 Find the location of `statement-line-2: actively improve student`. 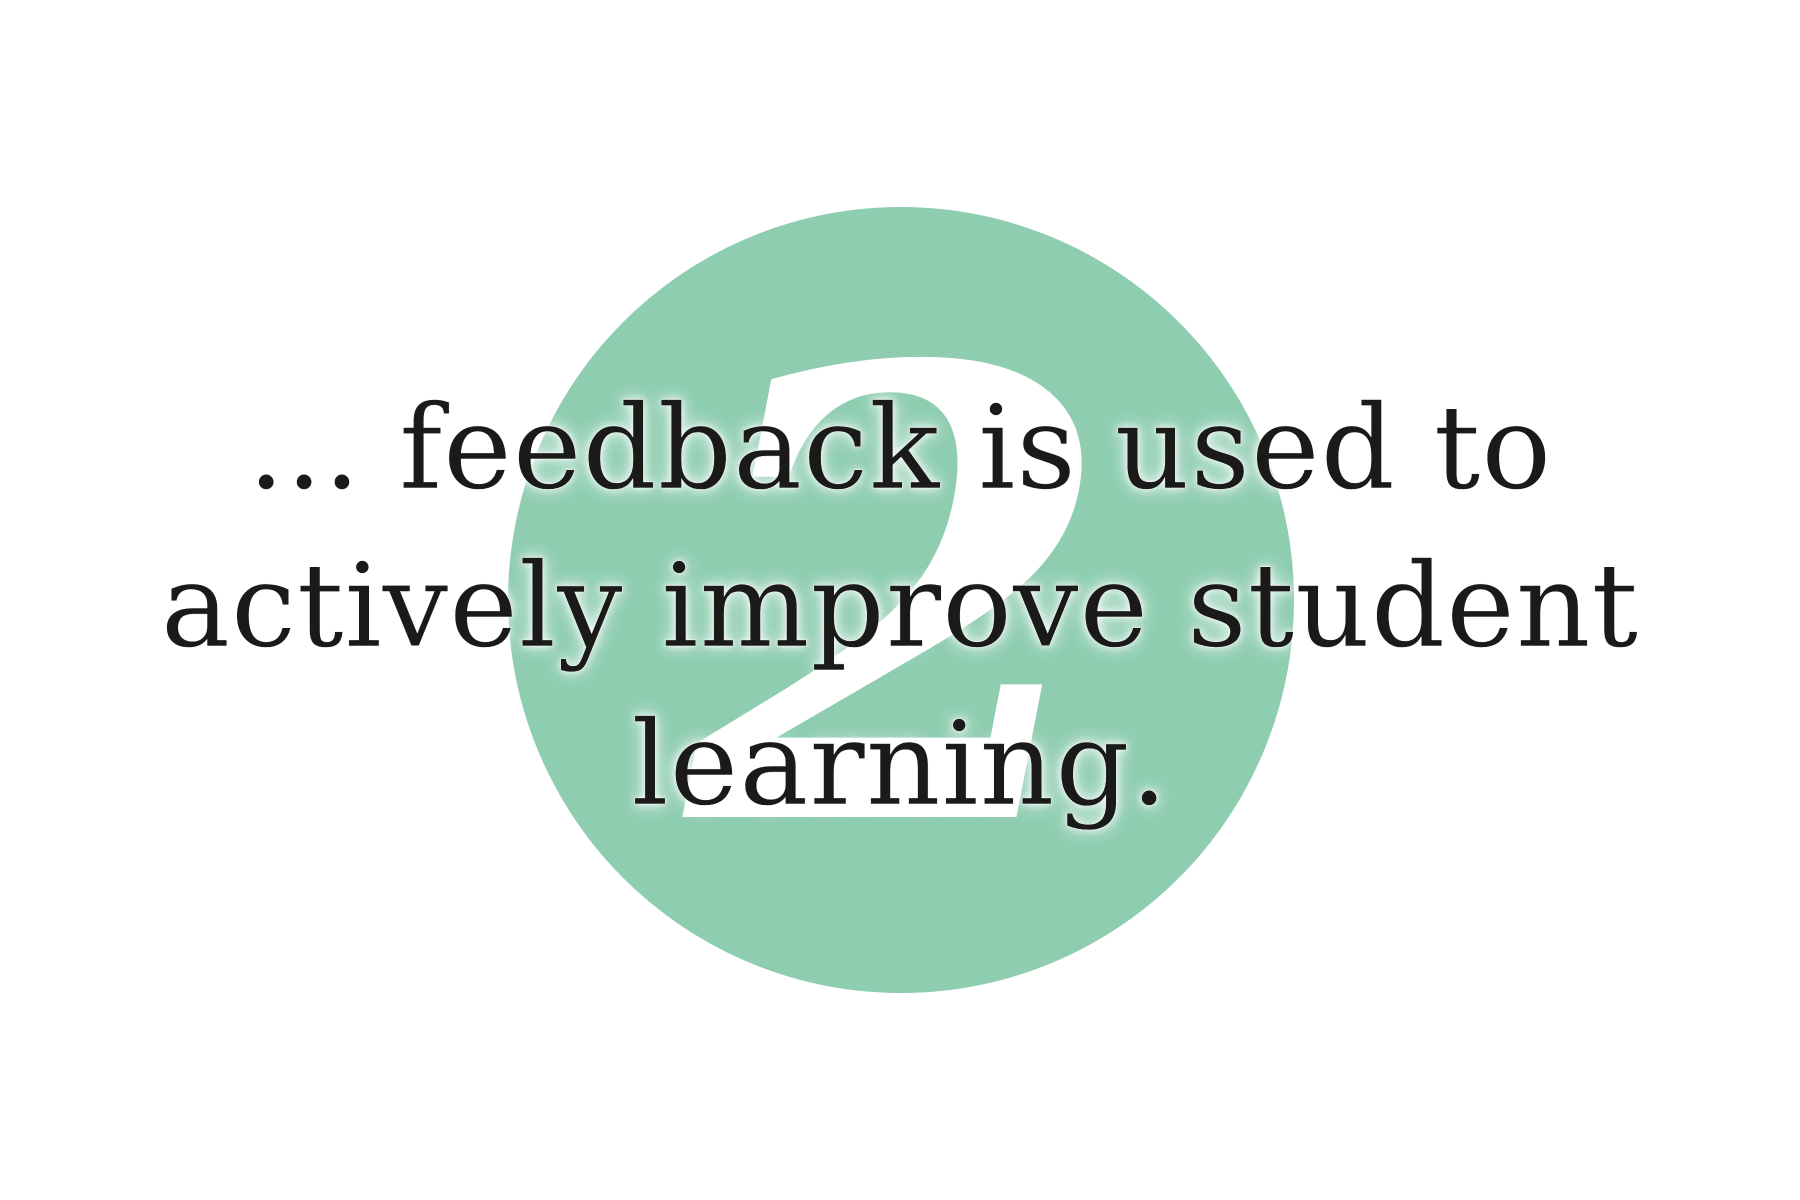

statement-line-2: actively improve student is located at coordinates (900, 606).